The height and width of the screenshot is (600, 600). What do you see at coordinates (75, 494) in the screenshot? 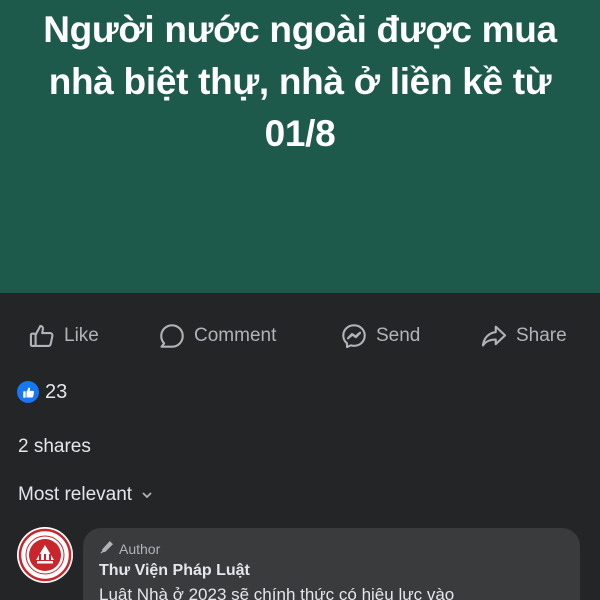
I see `sort-label: Most relevant` at bounding box center [75, 494].